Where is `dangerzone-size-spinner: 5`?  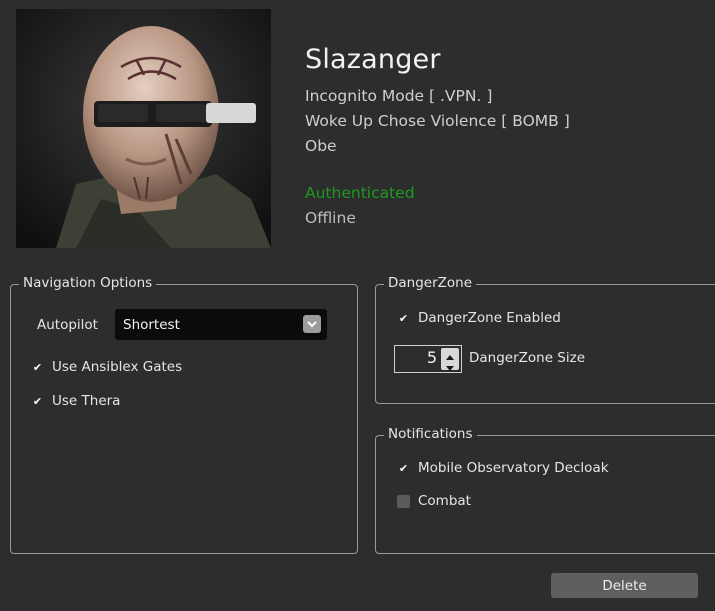
dangerzone-size-spinner: 5 is located at coordinates (428, 359).